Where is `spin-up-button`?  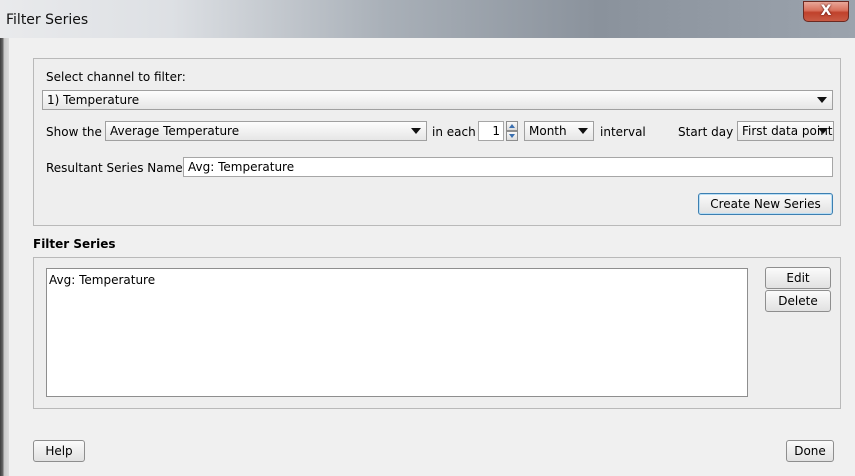 spin-up-button is located at coordinates (512, 126).